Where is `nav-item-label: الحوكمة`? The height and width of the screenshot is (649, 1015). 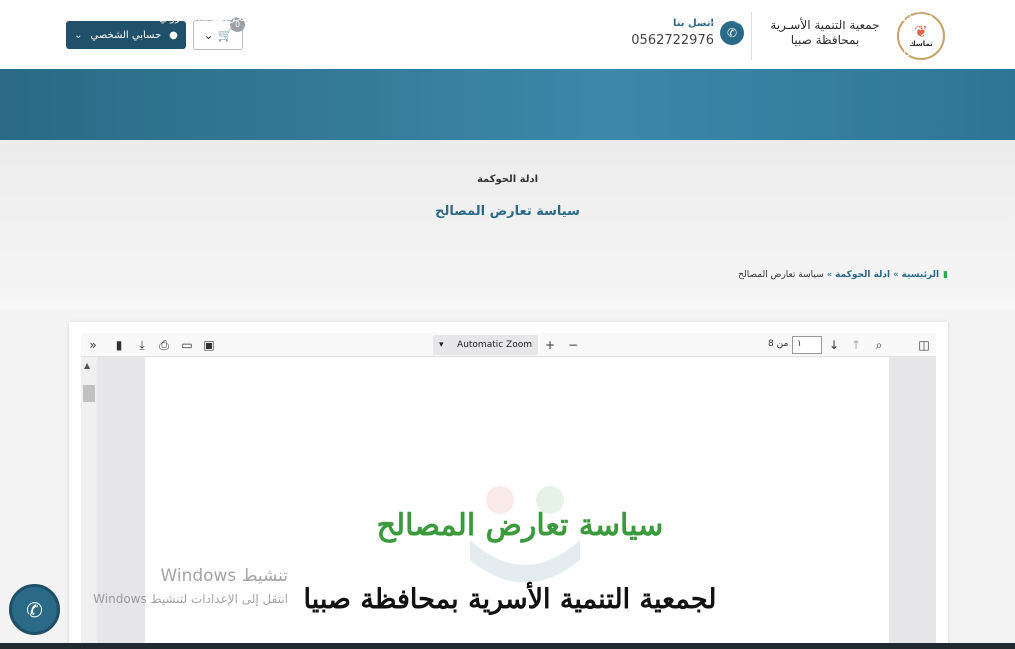
nav-item-label: الحوكمة is located at coordinates (713, 51).